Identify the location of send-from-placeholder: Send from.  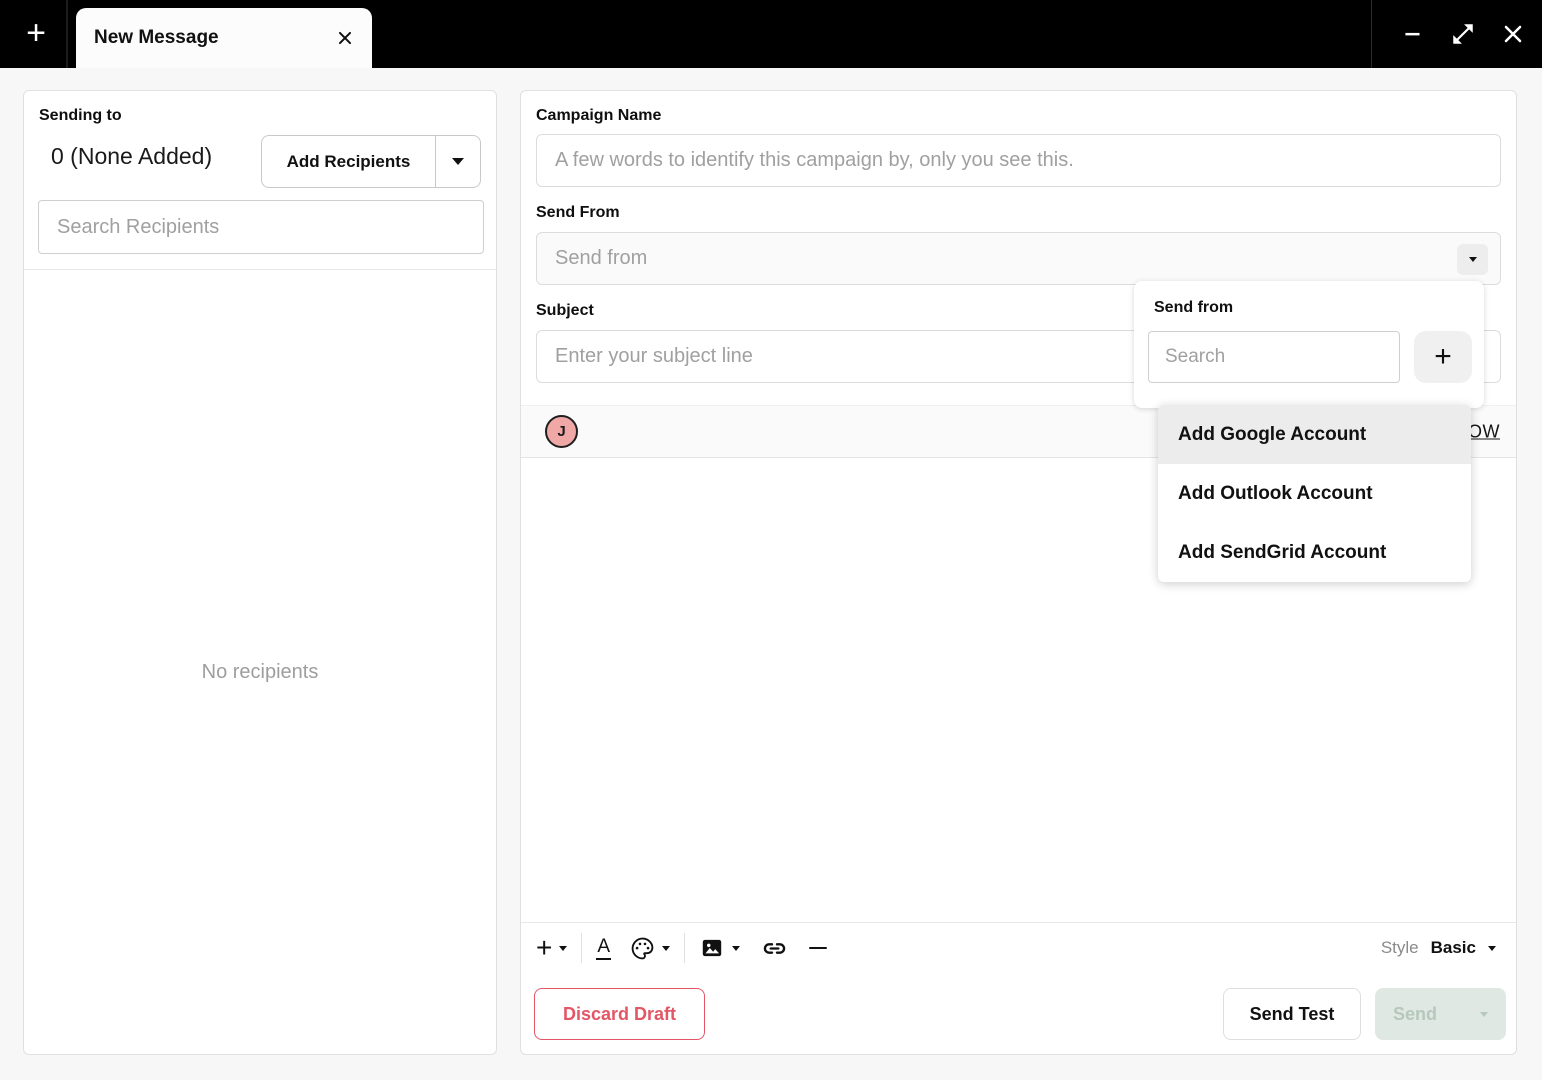
(601, 258).